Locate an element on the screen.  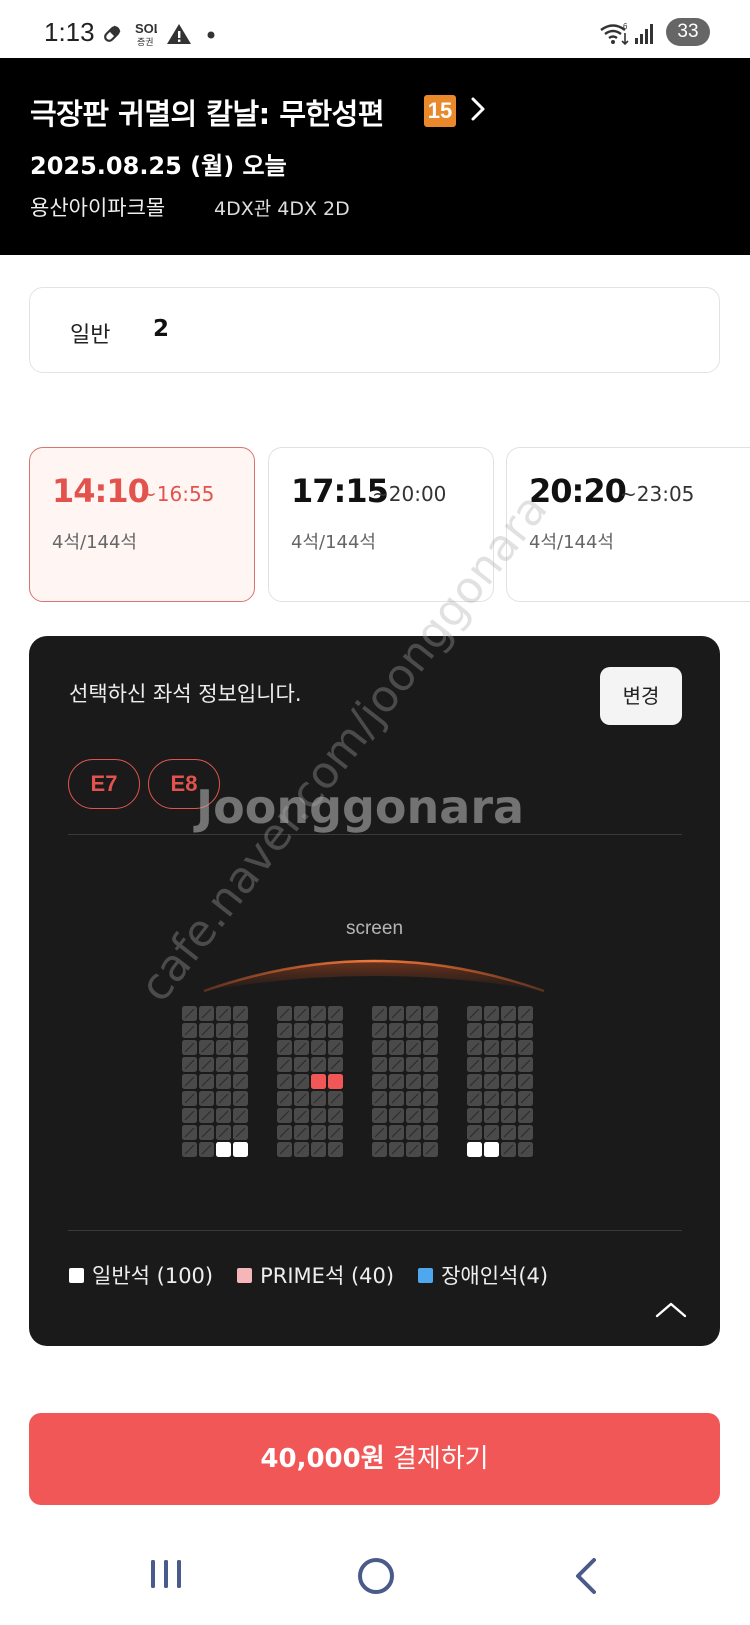
legend-item: PRIME석 (40) is located at coordinates (315, 1275).